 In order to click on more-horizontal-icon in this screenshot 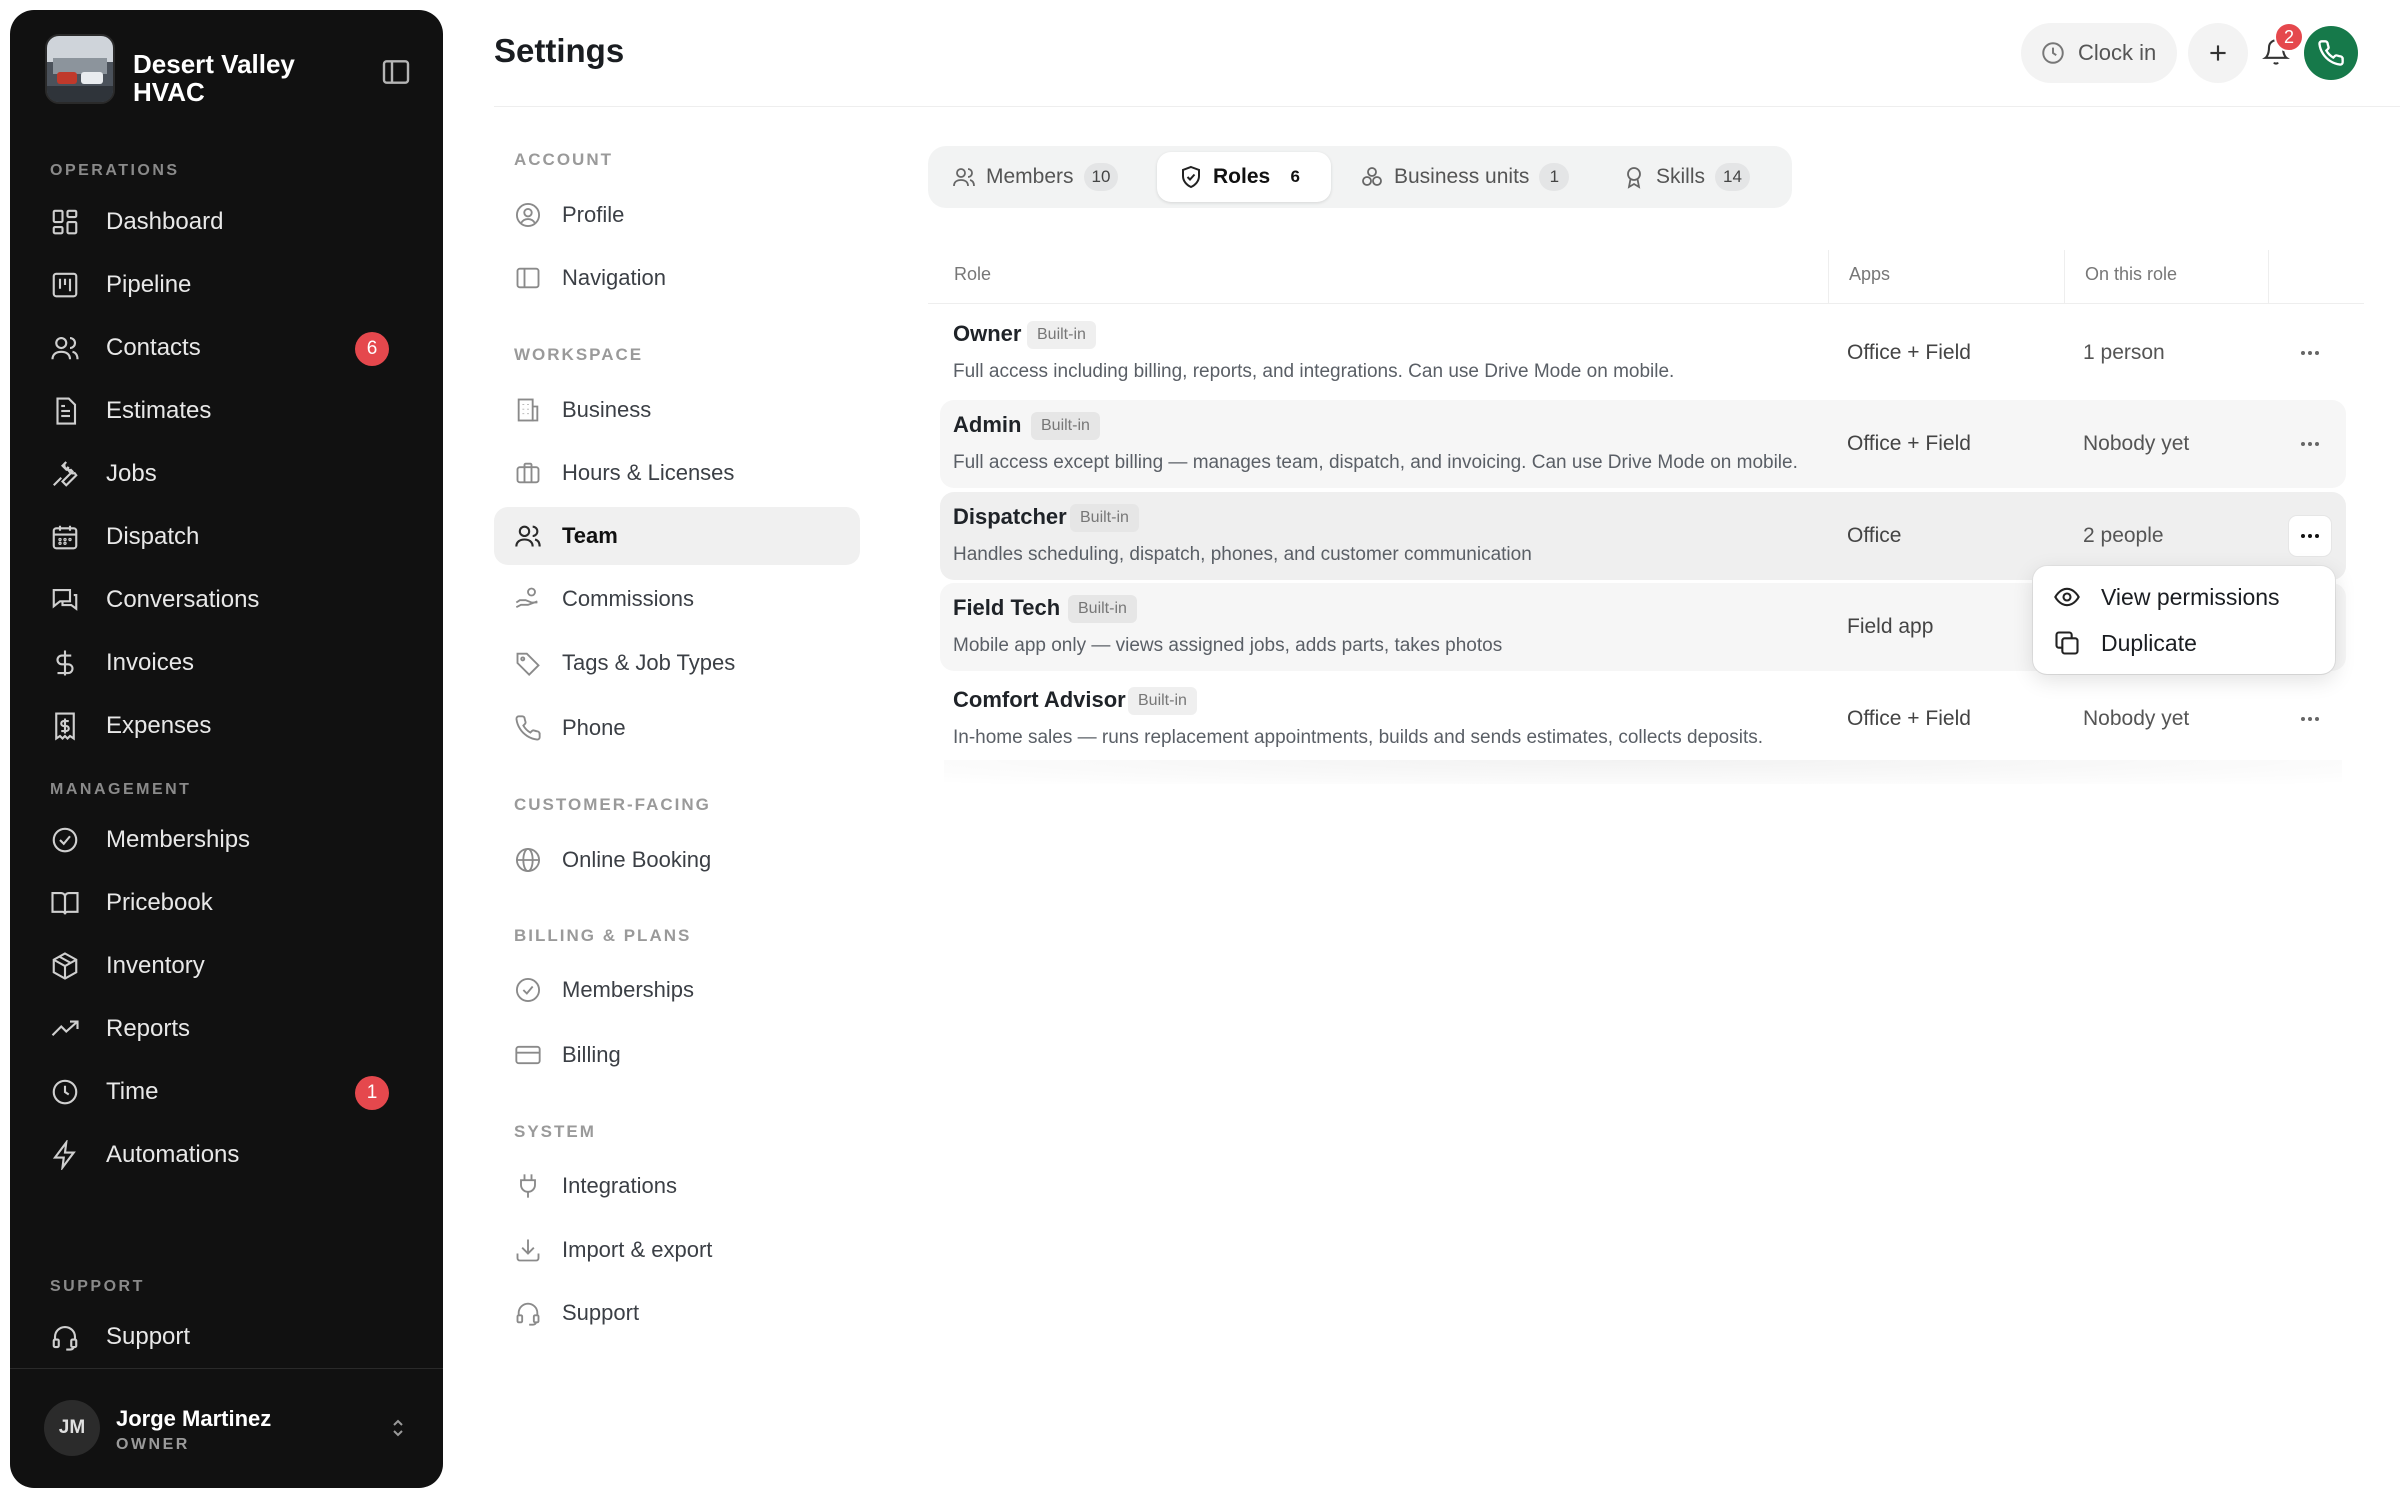, I will do `click(2310, 536)`.